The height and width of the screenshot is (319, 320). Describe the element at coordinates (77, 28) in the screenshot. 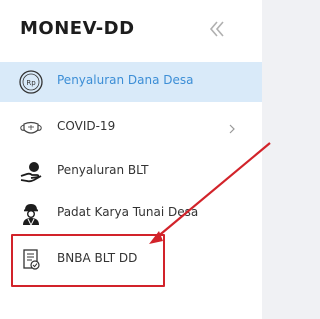

I see `app-brand-title: MONEV-DD` at that location.